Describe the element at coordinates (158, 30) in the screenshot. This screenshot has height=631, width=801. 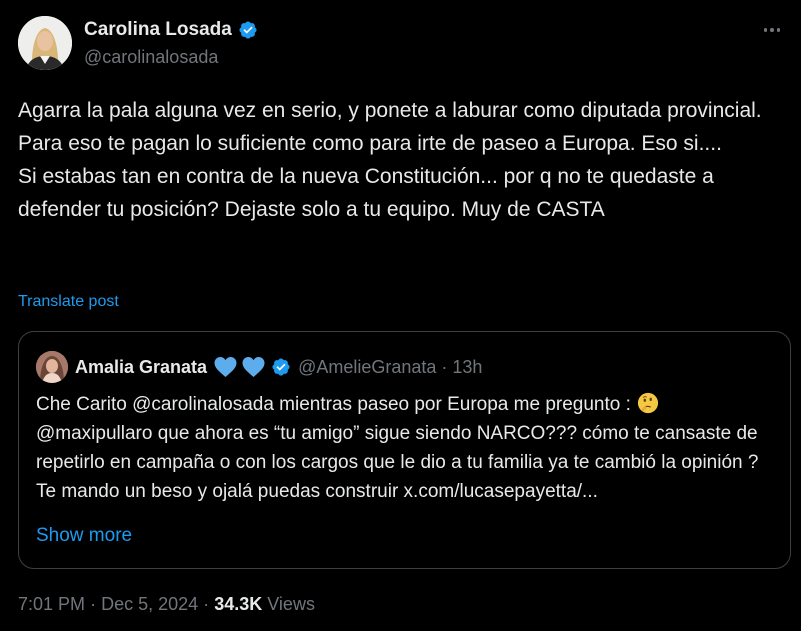
I see `author-name: Carolina Losada` at that location.